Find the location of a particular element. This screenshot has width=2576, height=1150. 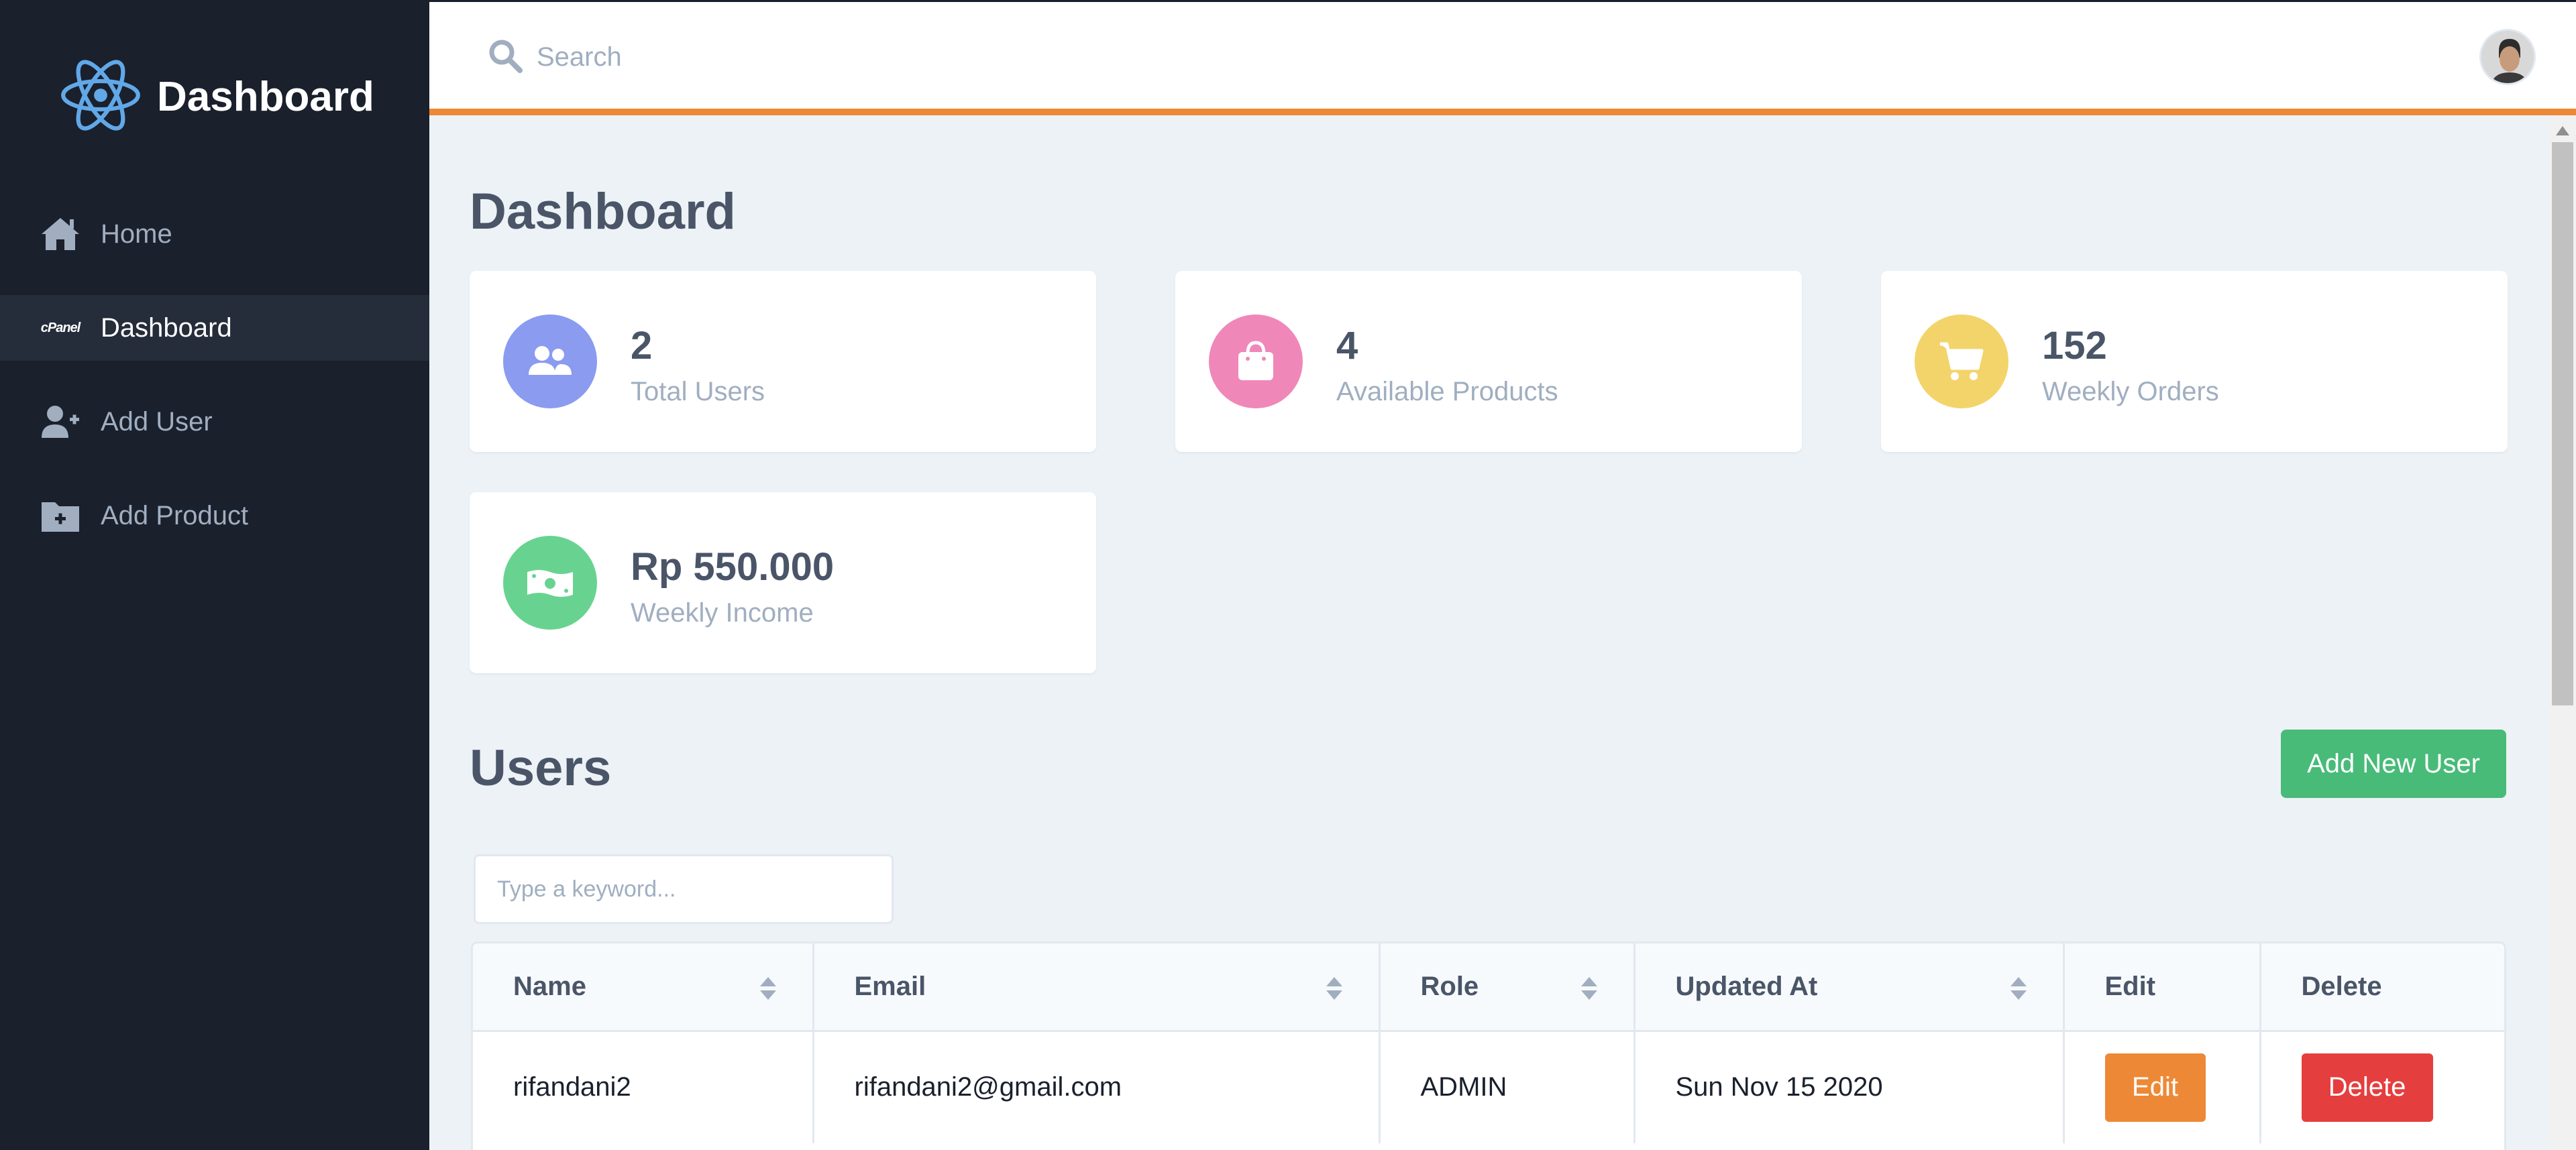

table-header-row: Name Email Role Updated At Edit Delete is located at coordinates (1488, 987).